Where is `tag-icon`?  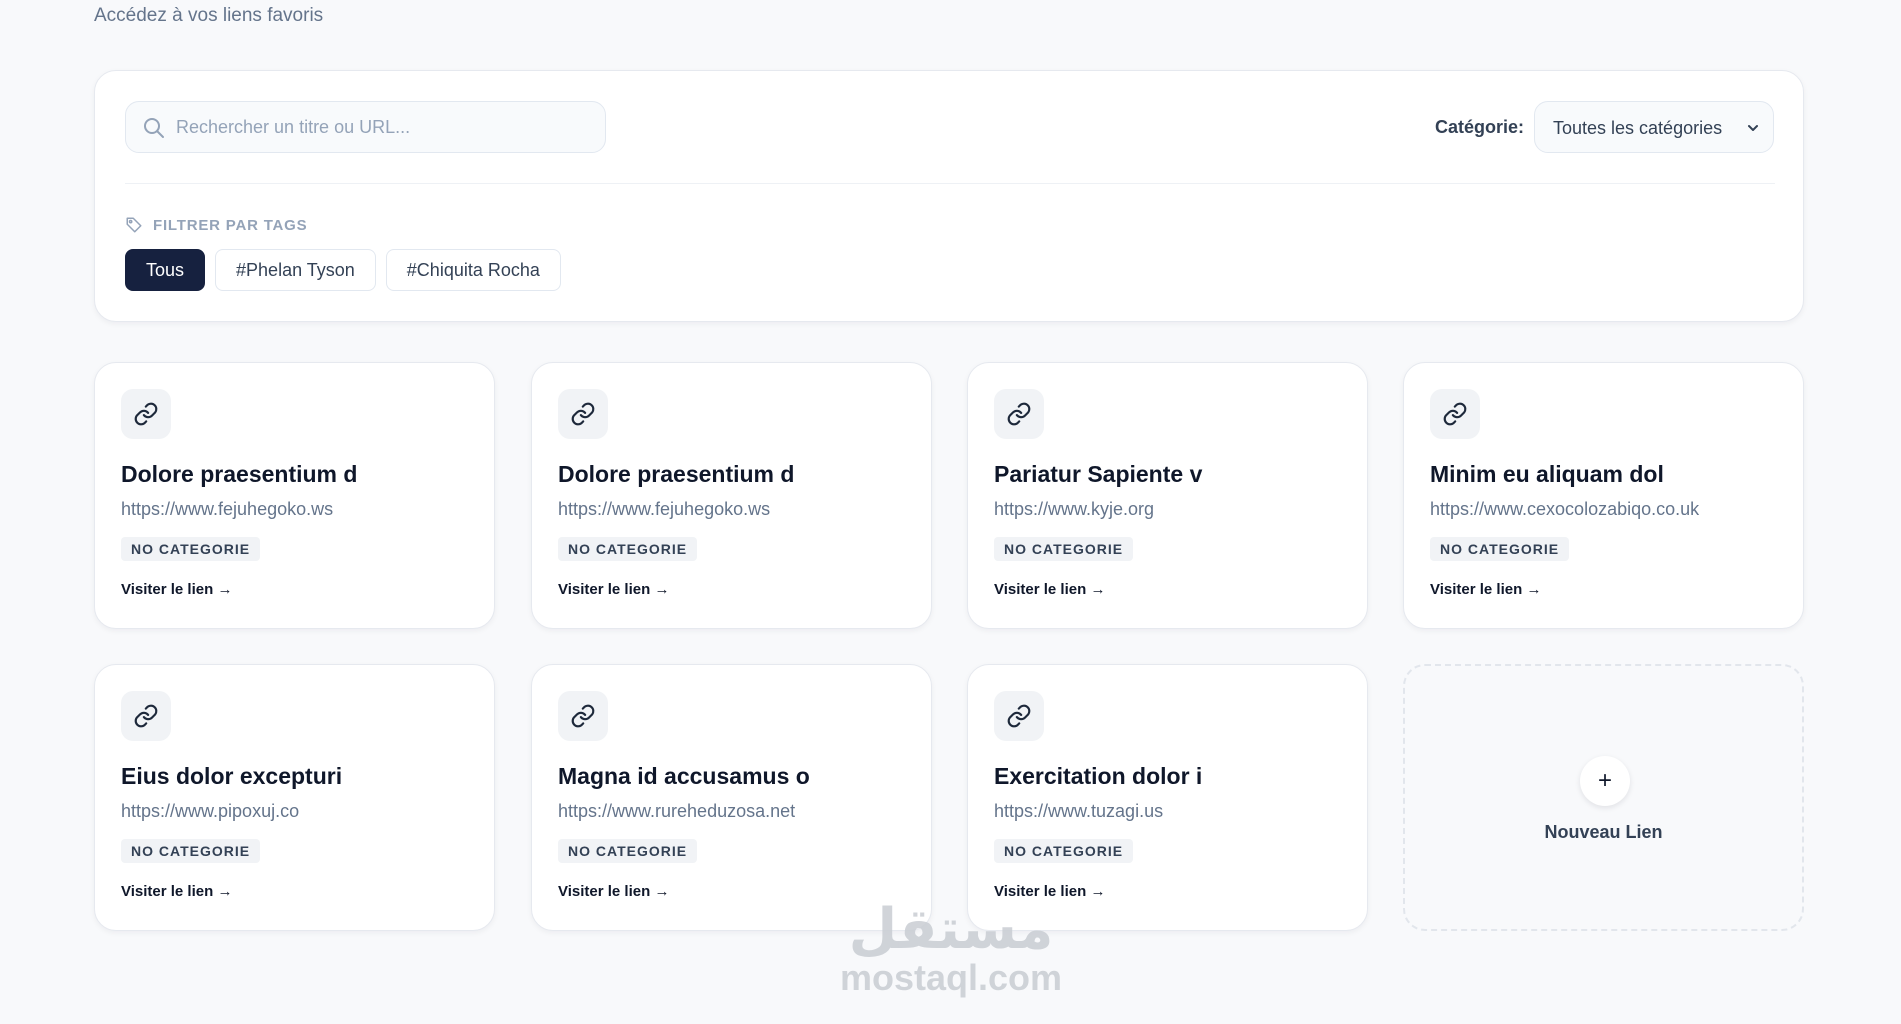
tag-icon is located at coordinates (134, 225).